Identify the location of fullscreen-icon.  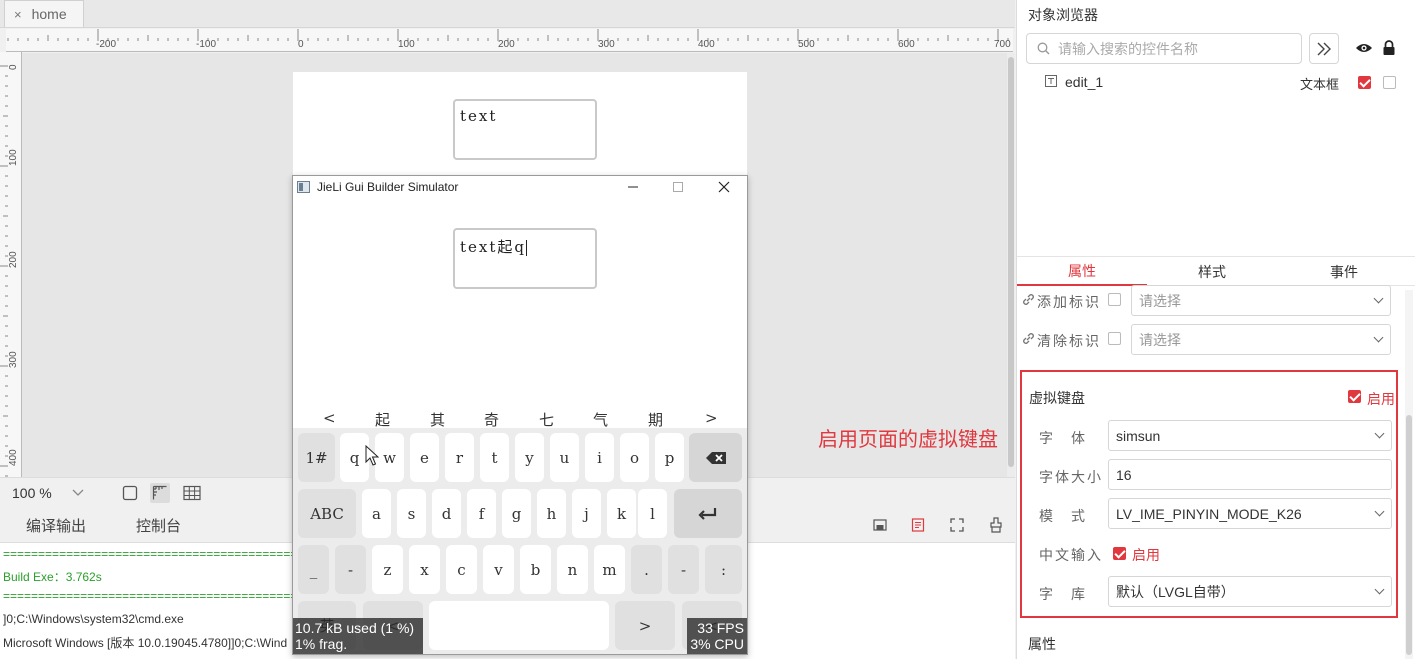
(957, 525).